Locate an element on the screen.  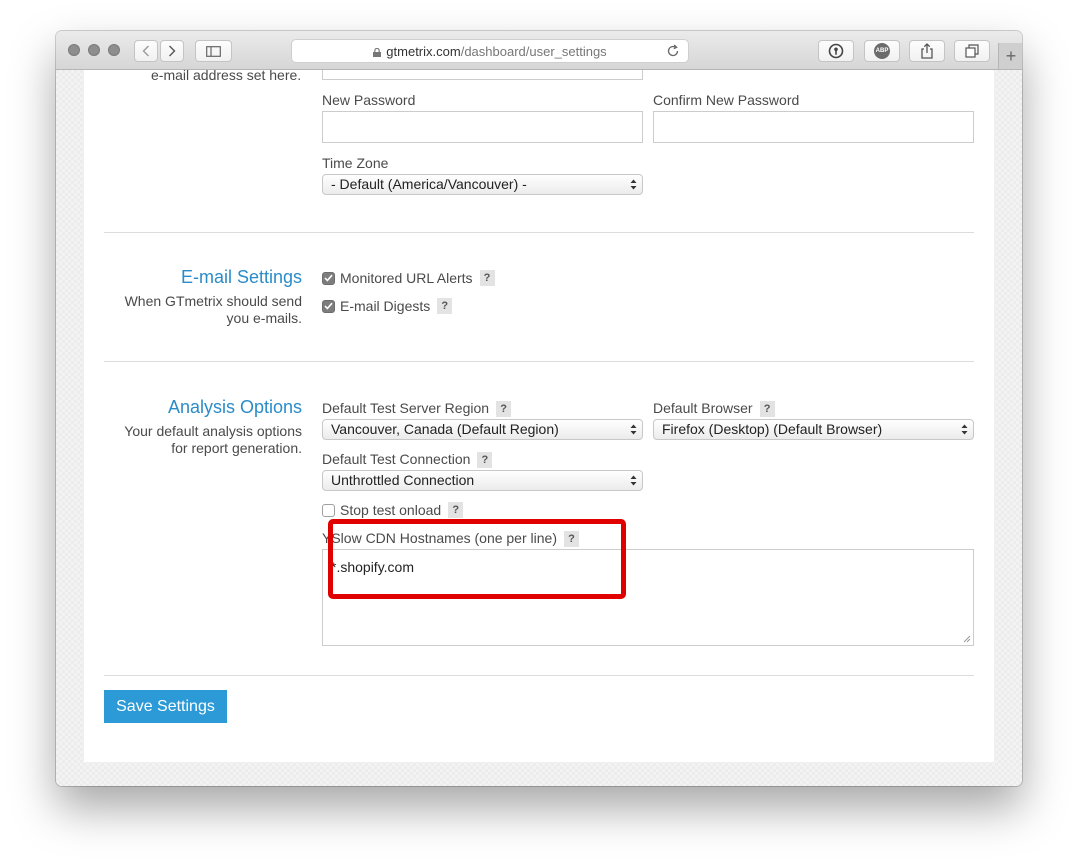
new-password-field is located at coordinates (482, 127).